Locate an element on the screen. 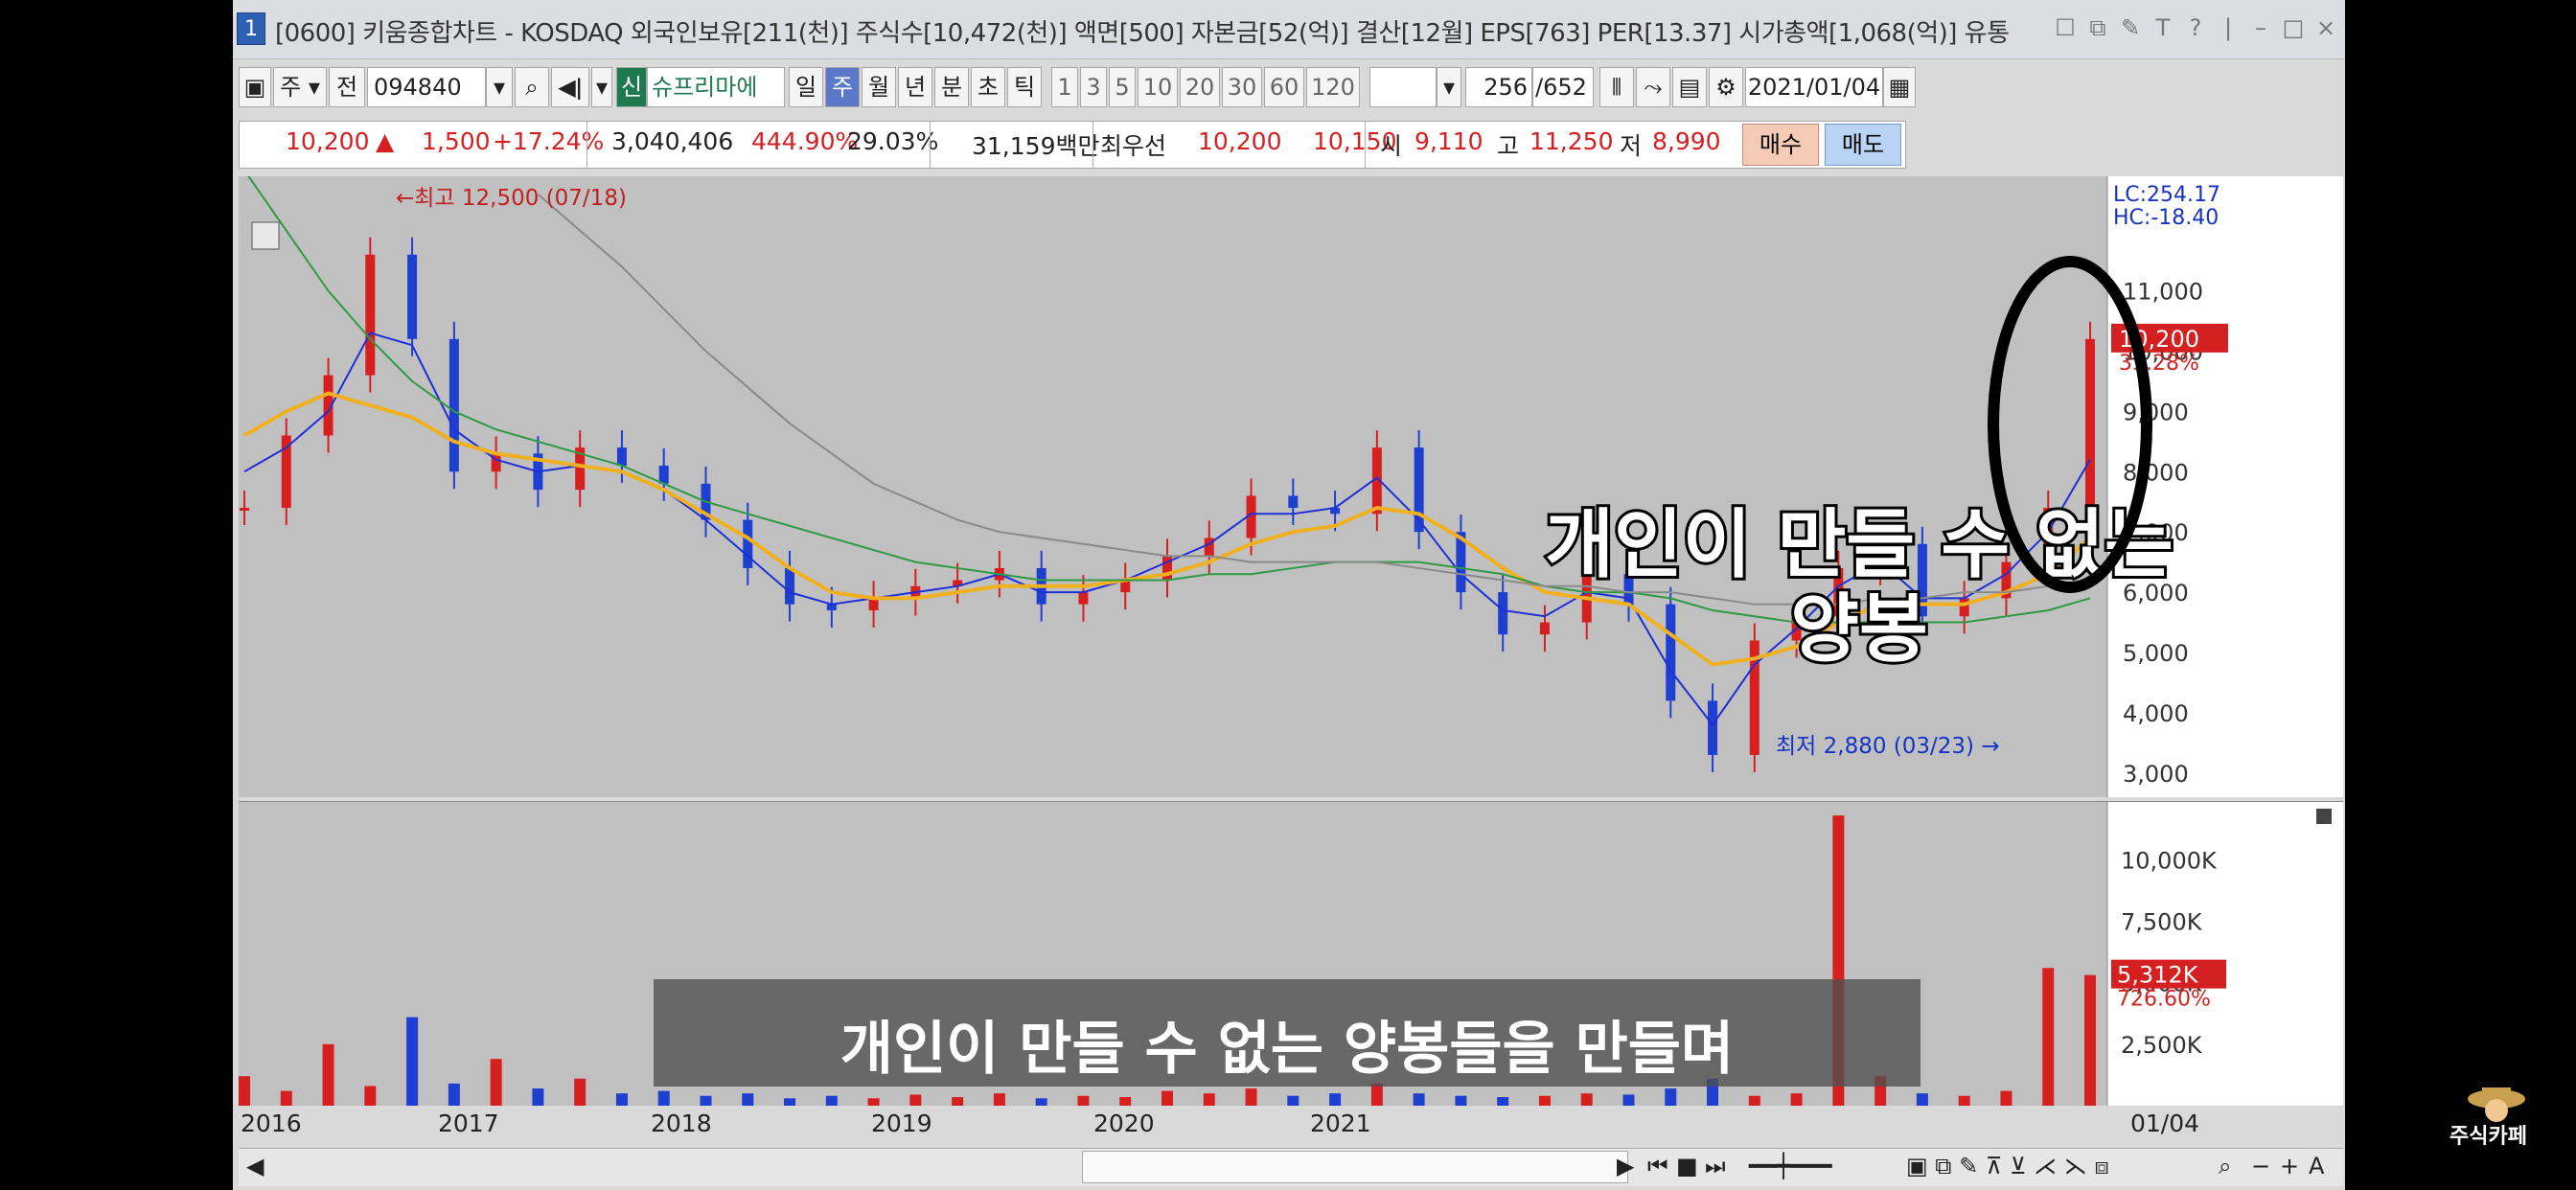  scroll-thumb is located at coordinates (1355, 1167).